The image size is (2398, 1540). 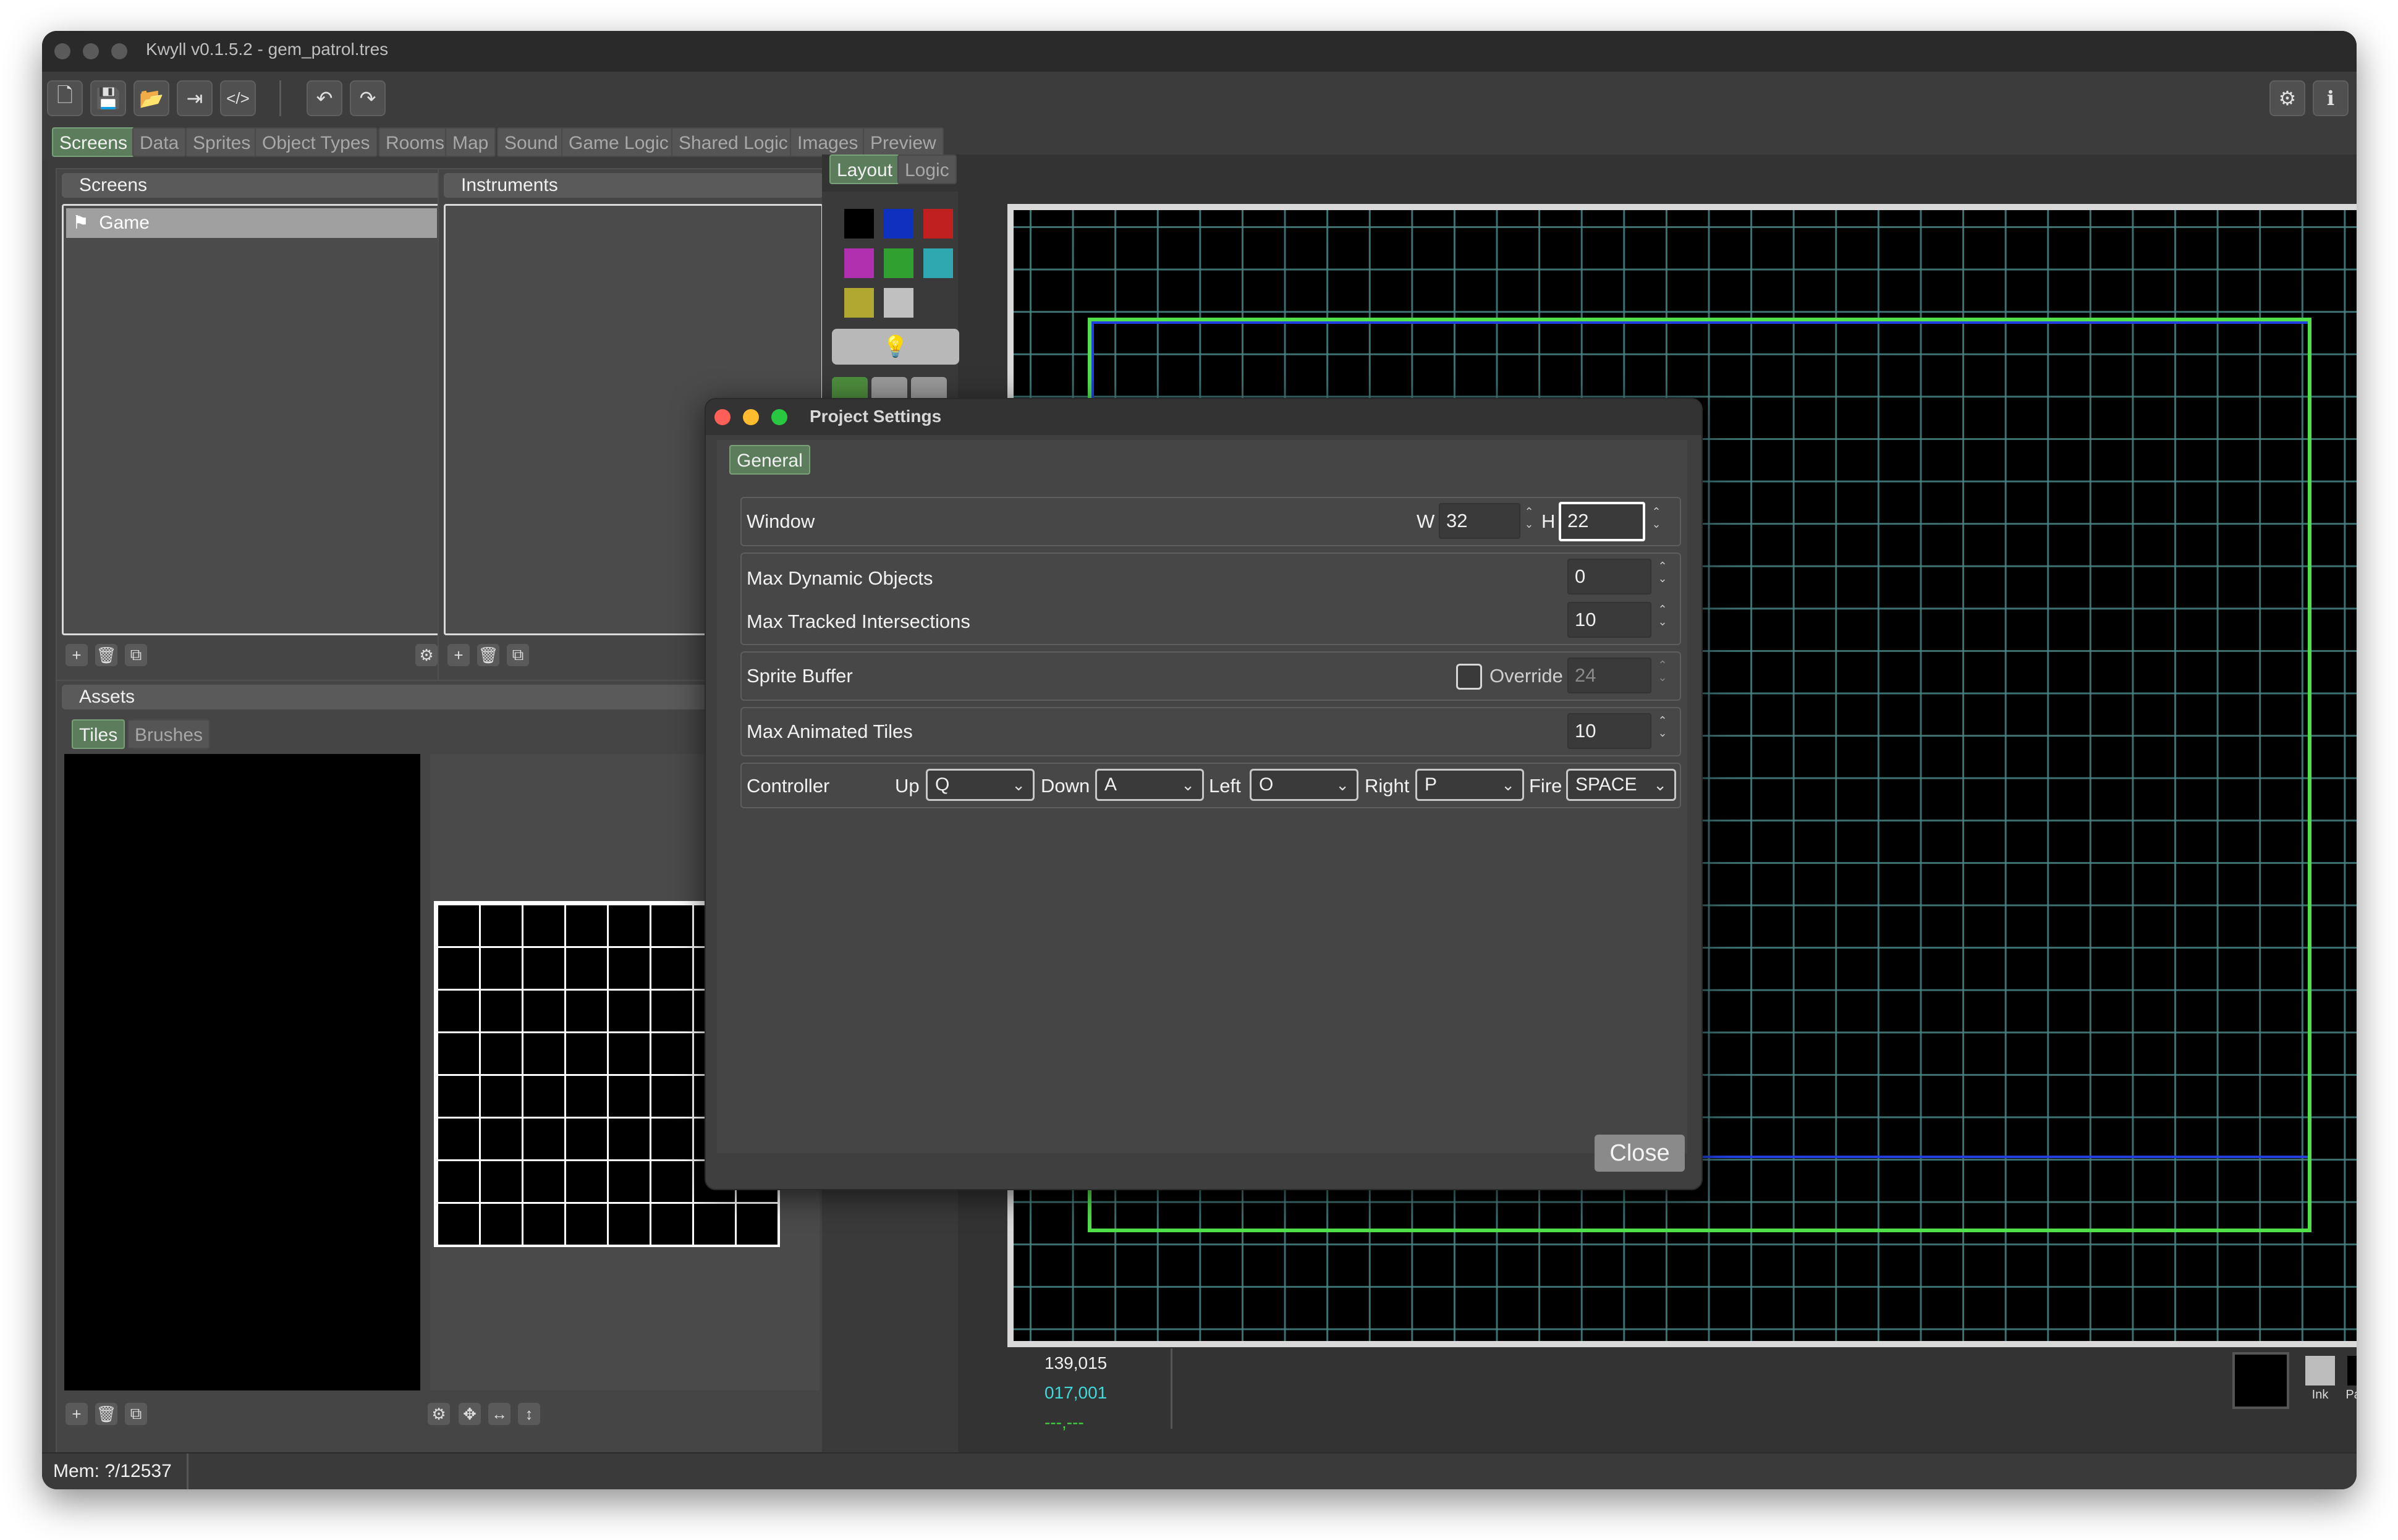 What do you see at coordinates (898, 224) in the screenshot?
I see `color-swatch-blue` at bounding box center [898, 224].